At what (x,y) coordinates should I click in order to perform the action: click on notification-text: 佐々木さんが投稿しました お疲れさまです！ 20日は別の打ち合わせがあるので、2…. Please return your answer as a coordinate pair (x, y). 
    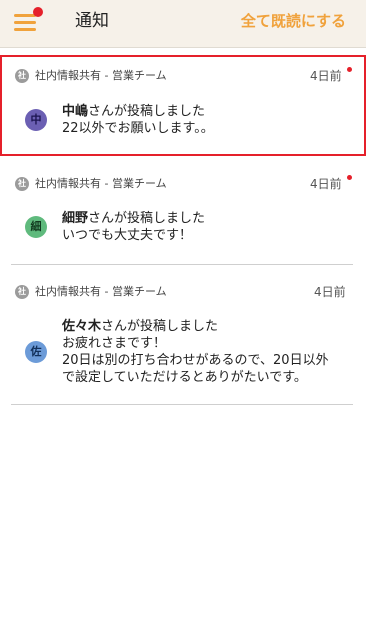
    Looking at the image, I should click on (195, 352).